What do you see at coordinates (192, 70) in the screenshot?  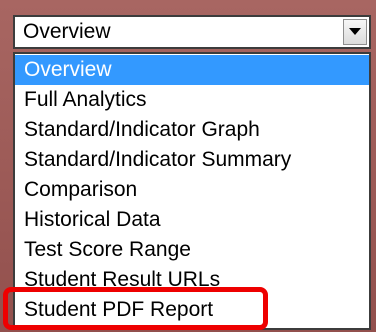 I see `option-overview: Overview` at bounding box center [192, 70].